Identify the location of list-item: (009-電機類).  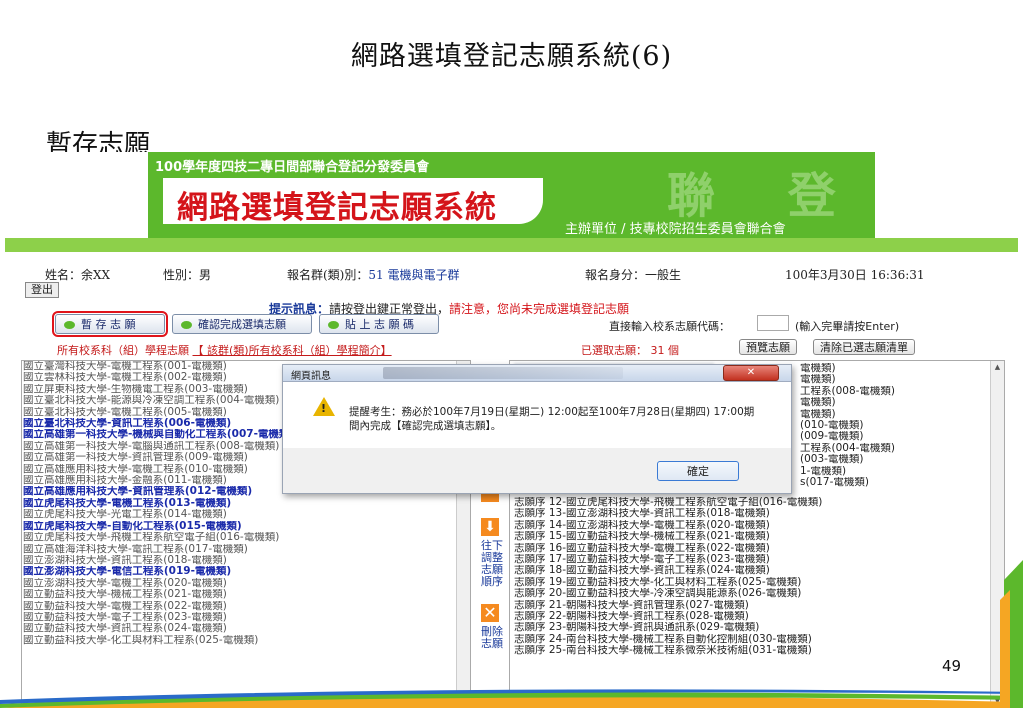
(845, 436).